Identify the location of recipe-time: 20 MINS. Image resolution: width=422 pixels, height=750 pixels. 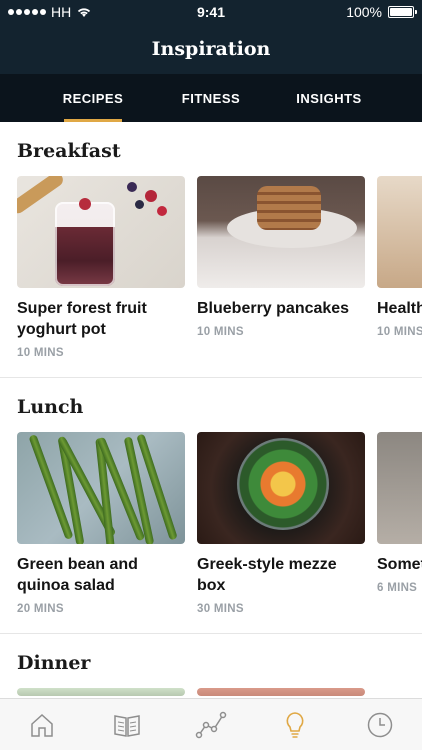
(40, 609).